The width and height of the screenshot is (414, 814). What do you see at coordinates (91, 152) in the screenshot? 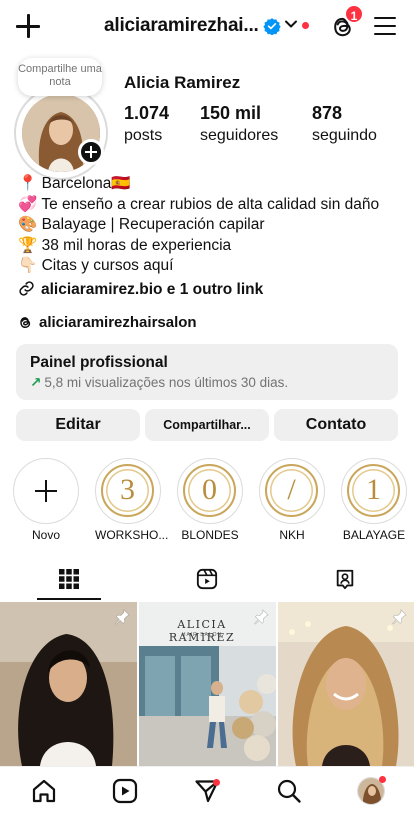
I see `add-story-plus-icon` at bounding box center [91, 152].